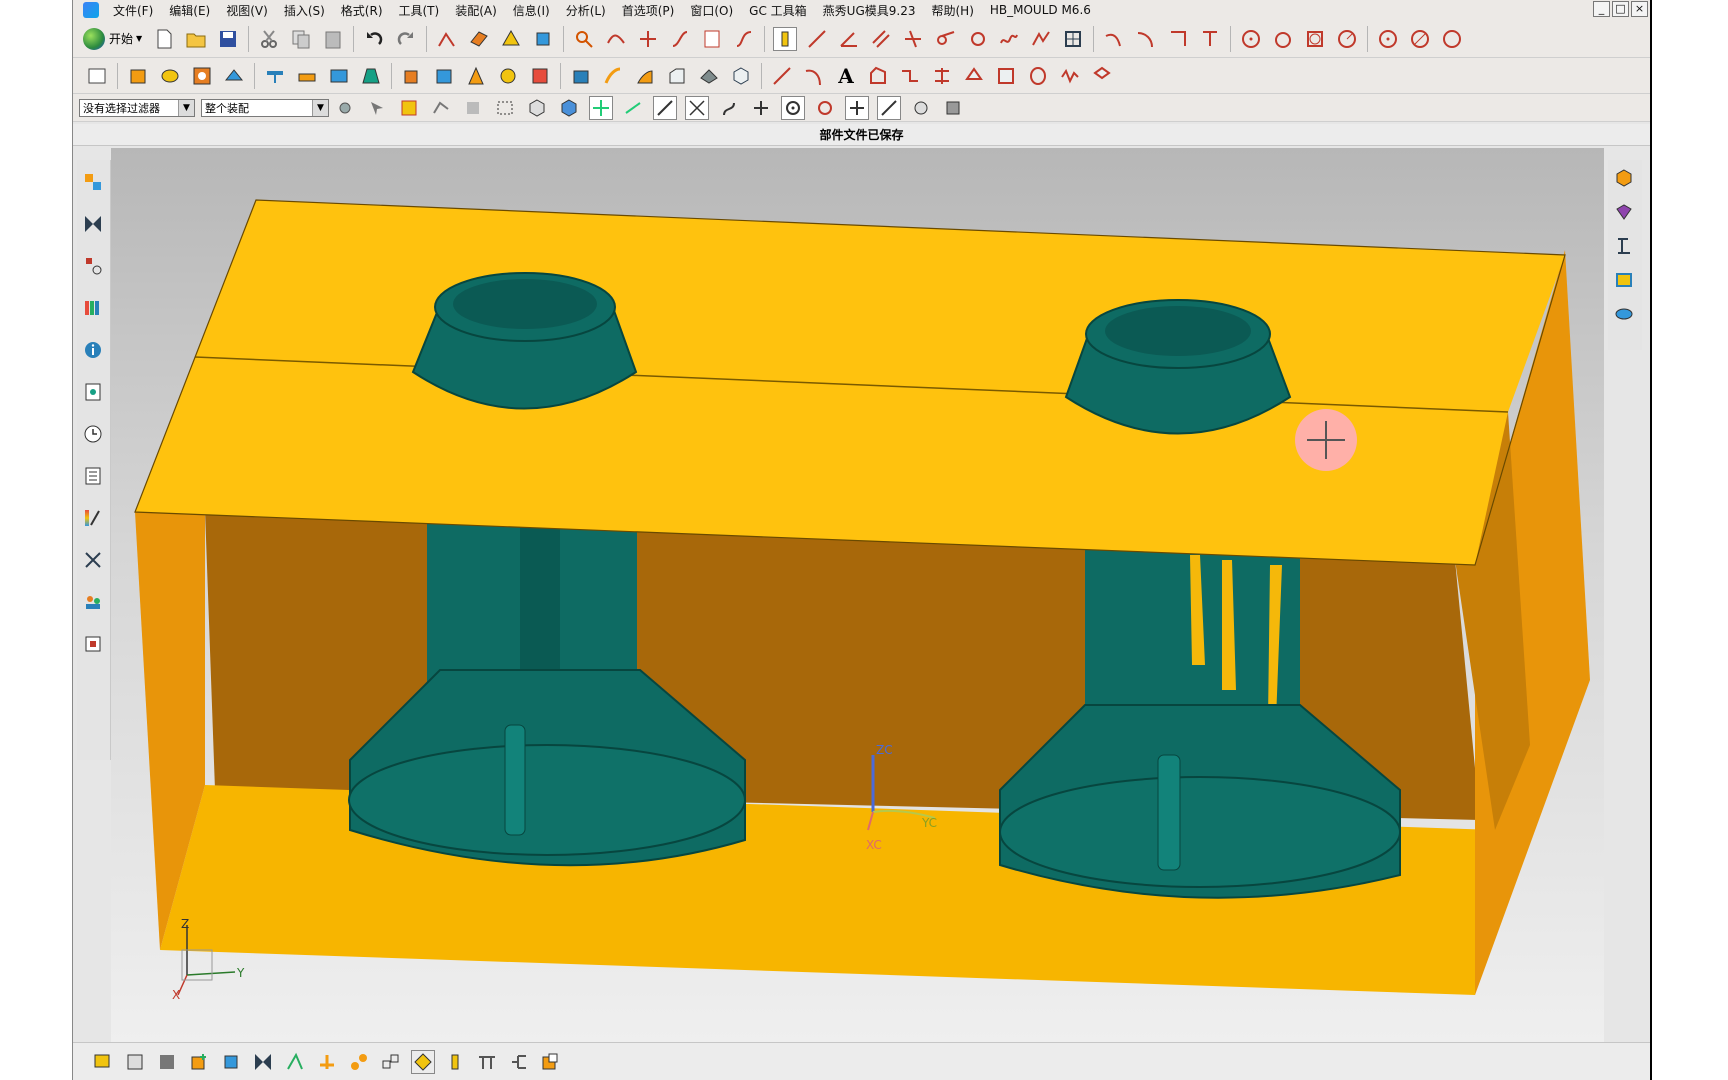 The height and width of the screenshot is (1080, 1728). I want to click on info-window-icon, so click(93, 350).